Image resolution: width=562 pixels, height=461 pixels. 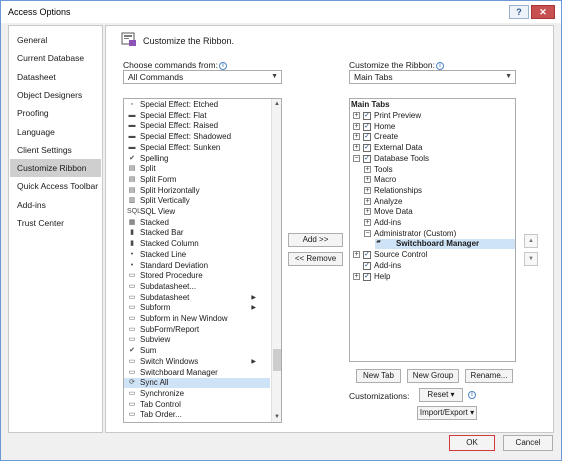 I want to click on command-list-item: ▭ Tab Control, so click(x=197, y=405).